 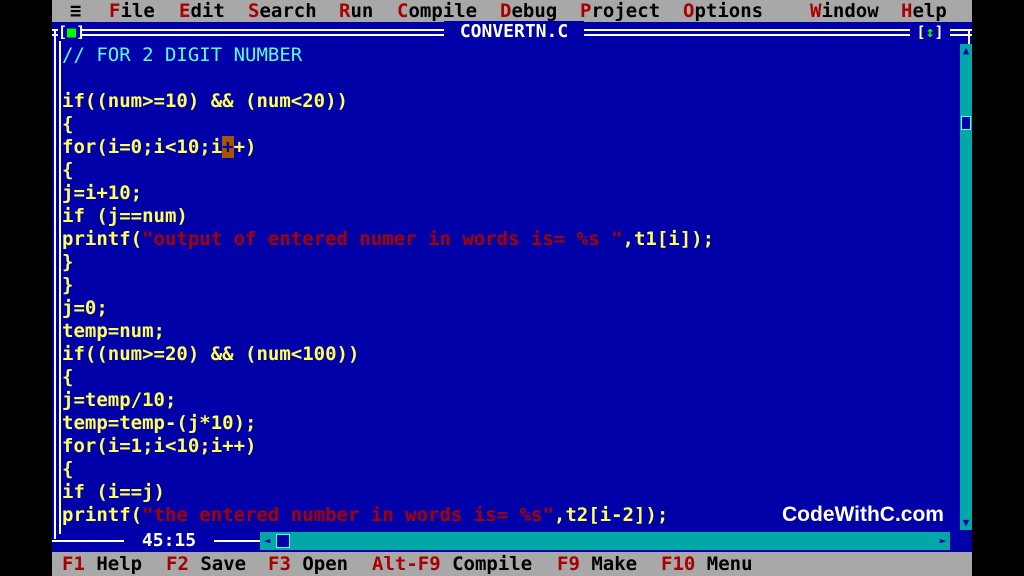 What do you see at coordinates (605, 541) in the screenshot?
I see `horizontal-scrollbar: ◄ ►` at bounding box center [605, 541].